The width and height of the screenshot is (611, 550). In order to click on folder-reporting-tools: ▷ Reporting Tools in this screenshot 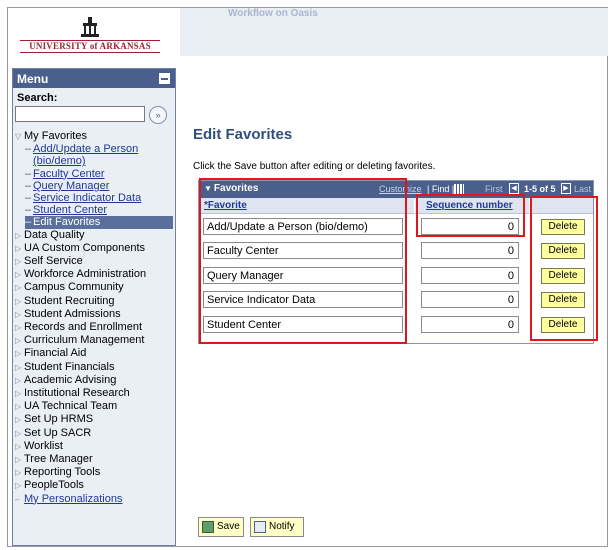, I will do `click(94, 472)`.